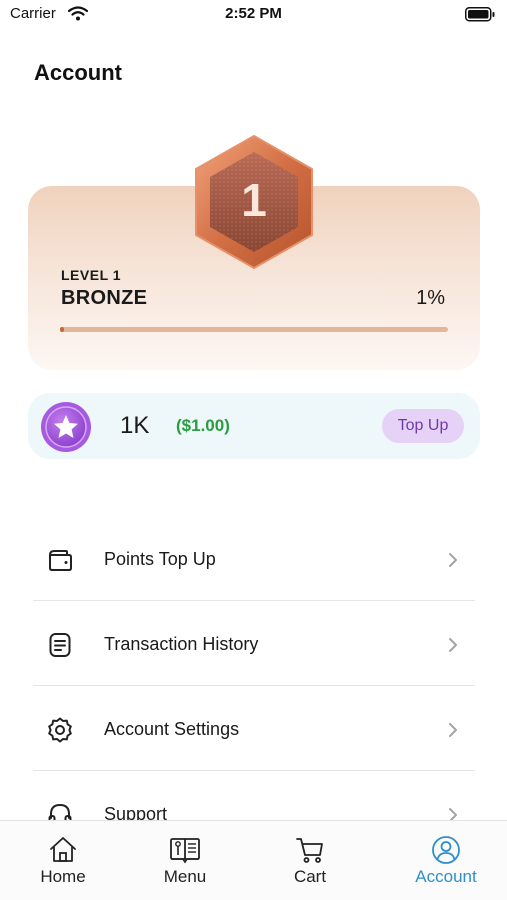 This screenshot has width=507, height=900. What do you see at coordinates (63, 849) in the screenshot?
I see `home-icon` at bounding box center [63, 849].